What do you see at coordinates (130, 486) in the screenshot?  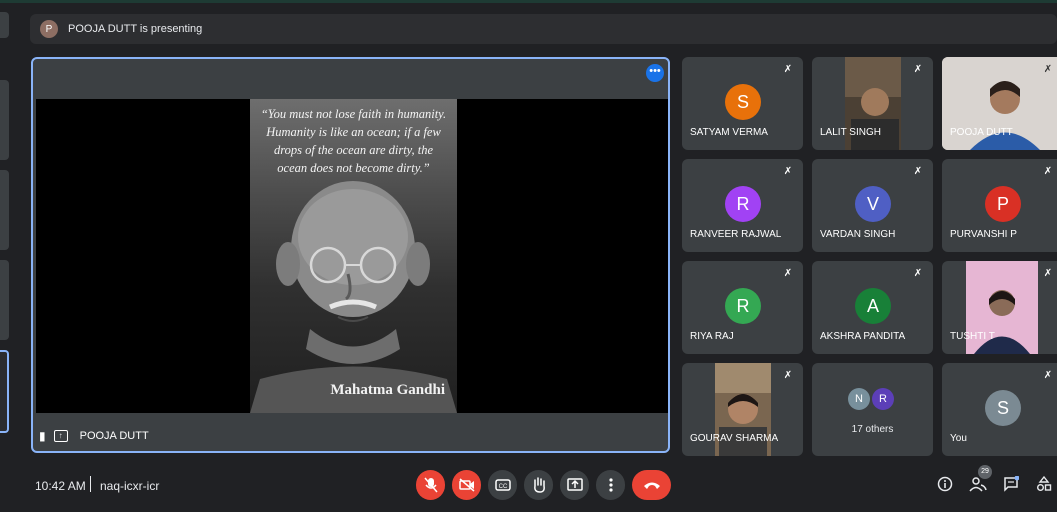 I see `meeting-code: naq-icxr-icr` at bounding box center [130, 486].